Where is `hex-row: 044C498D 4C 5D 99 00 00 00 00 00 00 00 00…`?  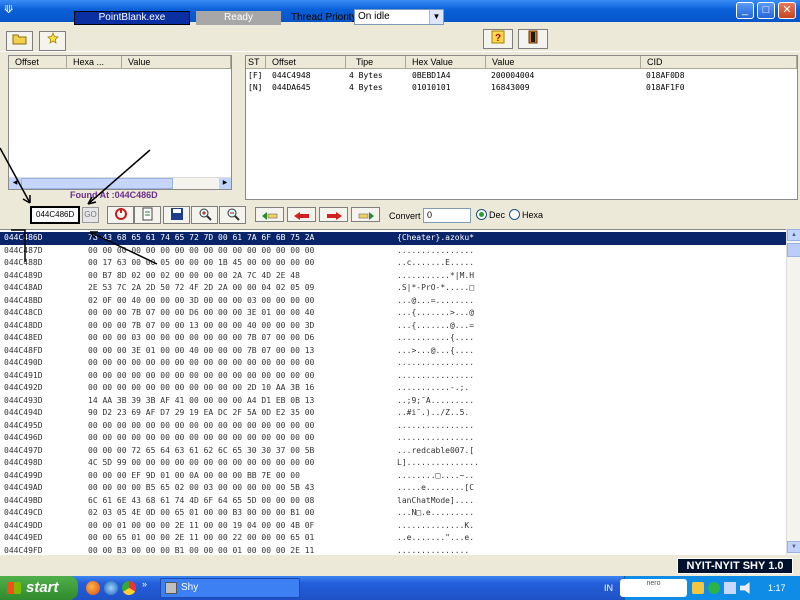
hex-row: 044C498D 4C 5D 99 00 00 00 00 00 00 00 00… is located at coordinates (393, 463).